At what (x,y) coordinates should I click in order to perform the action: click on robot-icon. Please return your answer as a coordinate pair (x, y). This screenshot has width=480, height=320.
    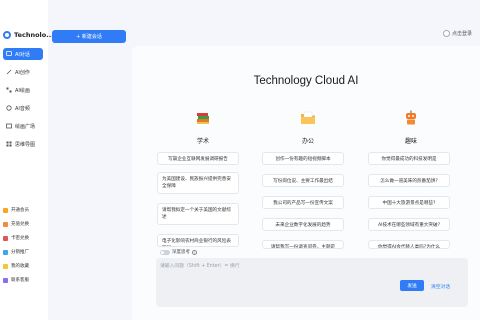
    Looking at the image, I should click on (411, 118).